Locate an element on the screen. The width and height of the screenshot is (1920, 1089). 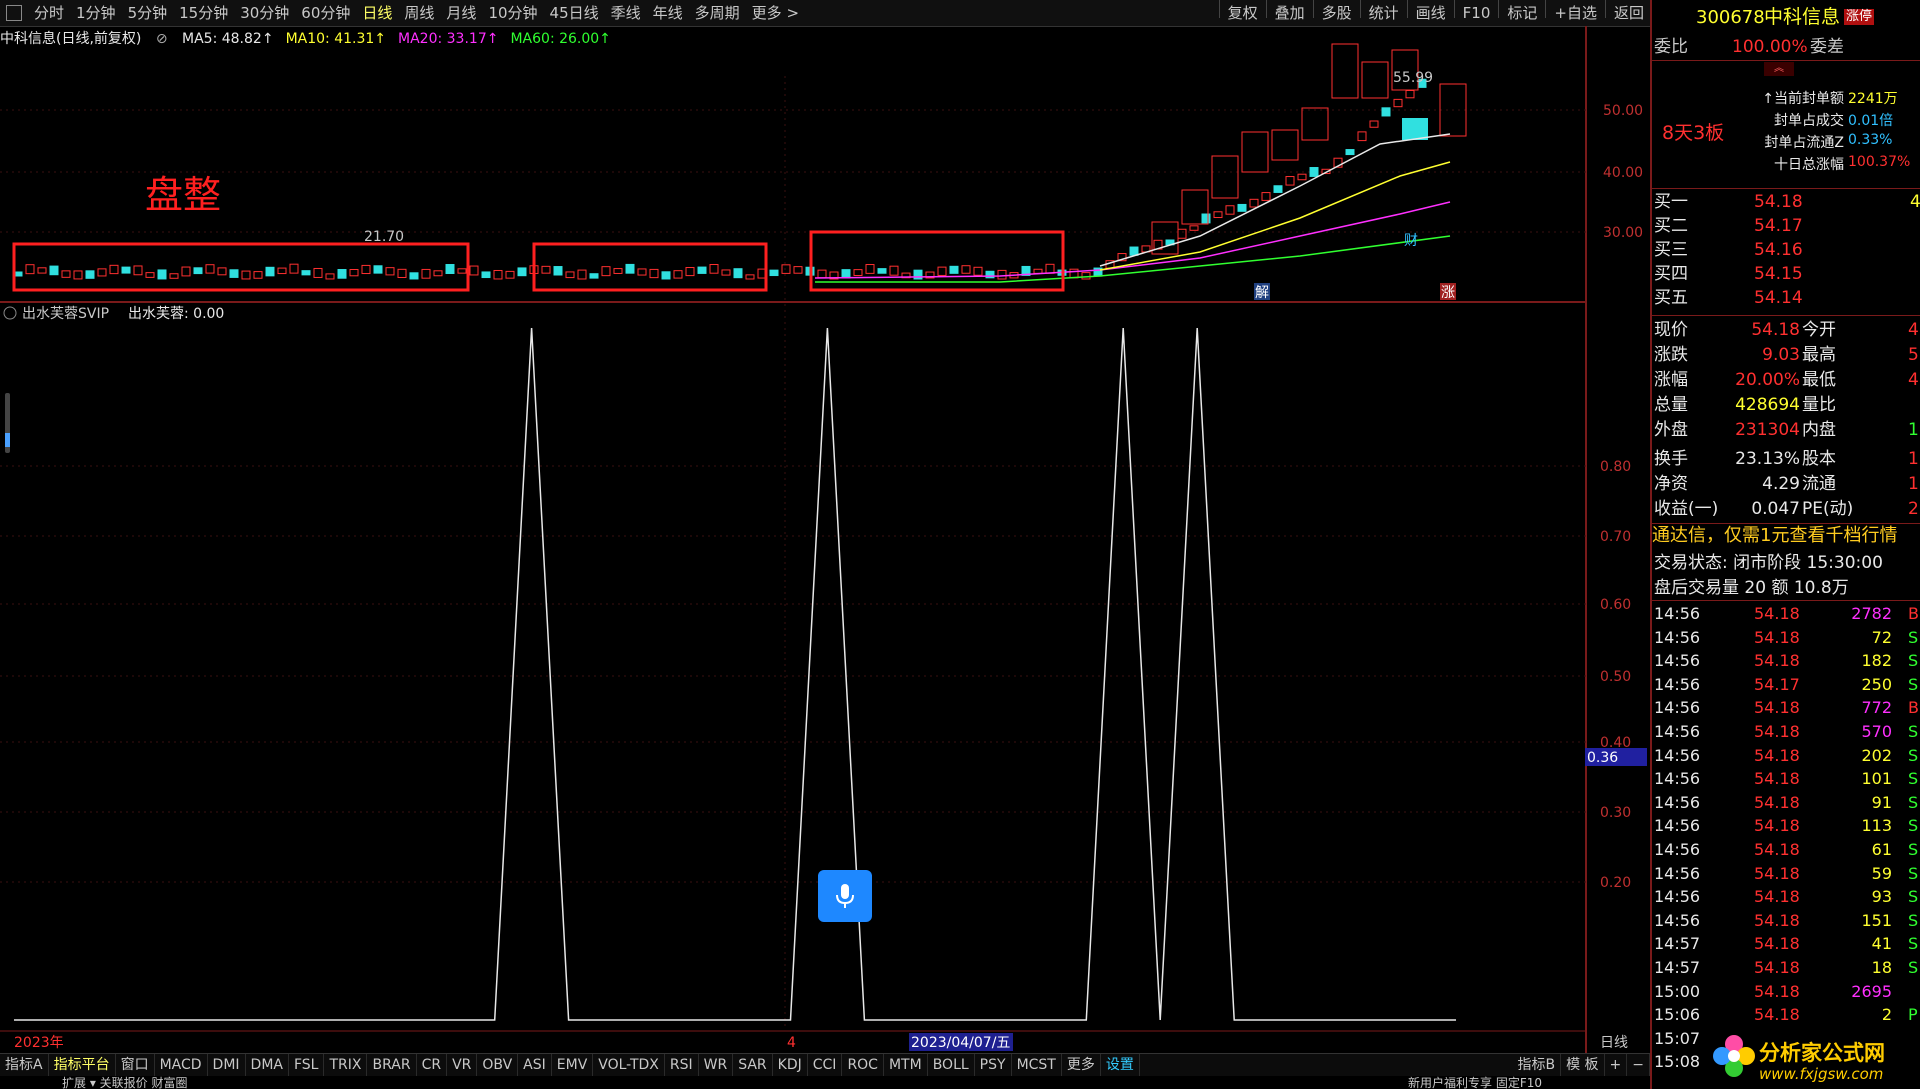
indicator-axis-label: 0.70 is located at coordinates (1615, 537).